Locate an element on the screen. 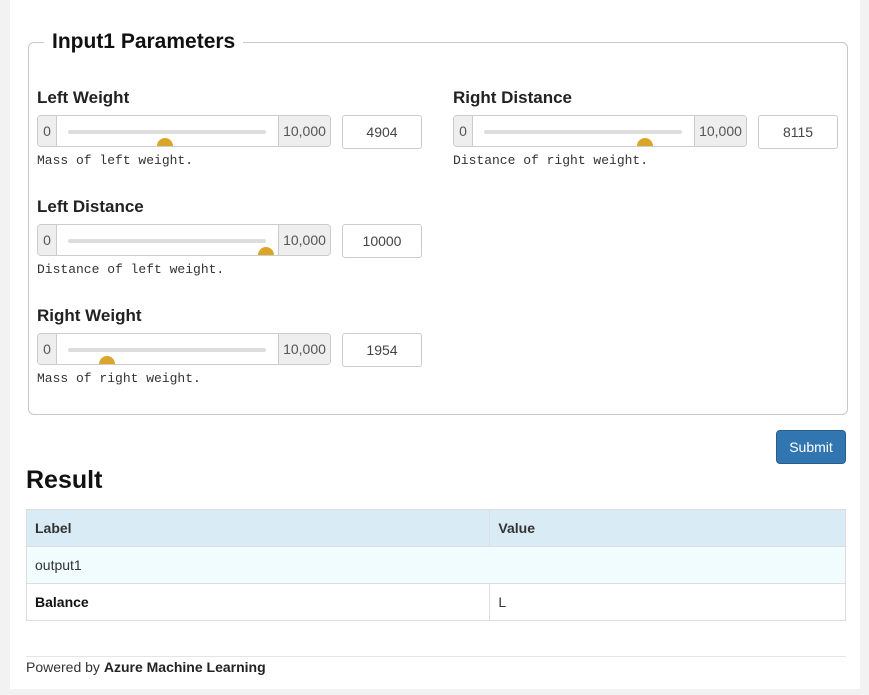  table-row: Balance L is located at coordinates (435, 602).